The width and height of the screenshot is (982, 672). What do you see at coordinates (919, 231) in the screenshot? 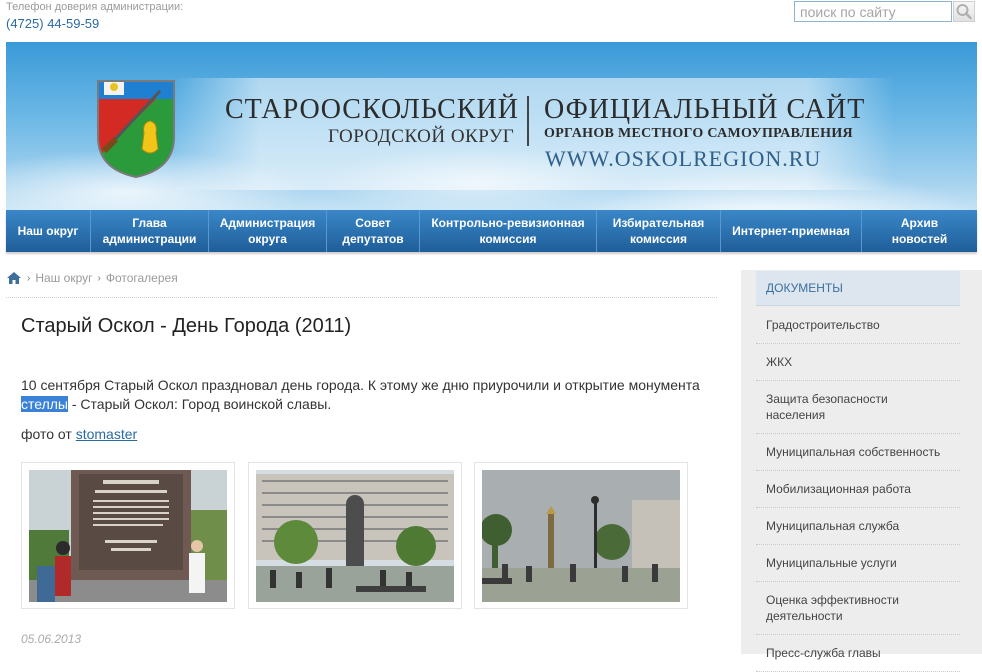
I see `nav-item-news-archive: Архив новостей` at bounding box center [919, 231].